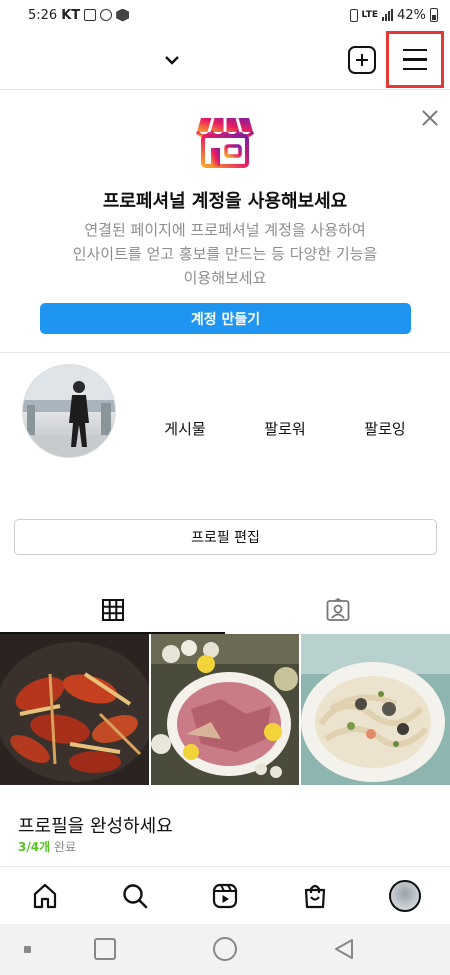 Image resolution: width=450 pixels, height=975 pixels. Describe the element at coordinates (434, 15) in the screenshot. I see `battery-icon` at that location.